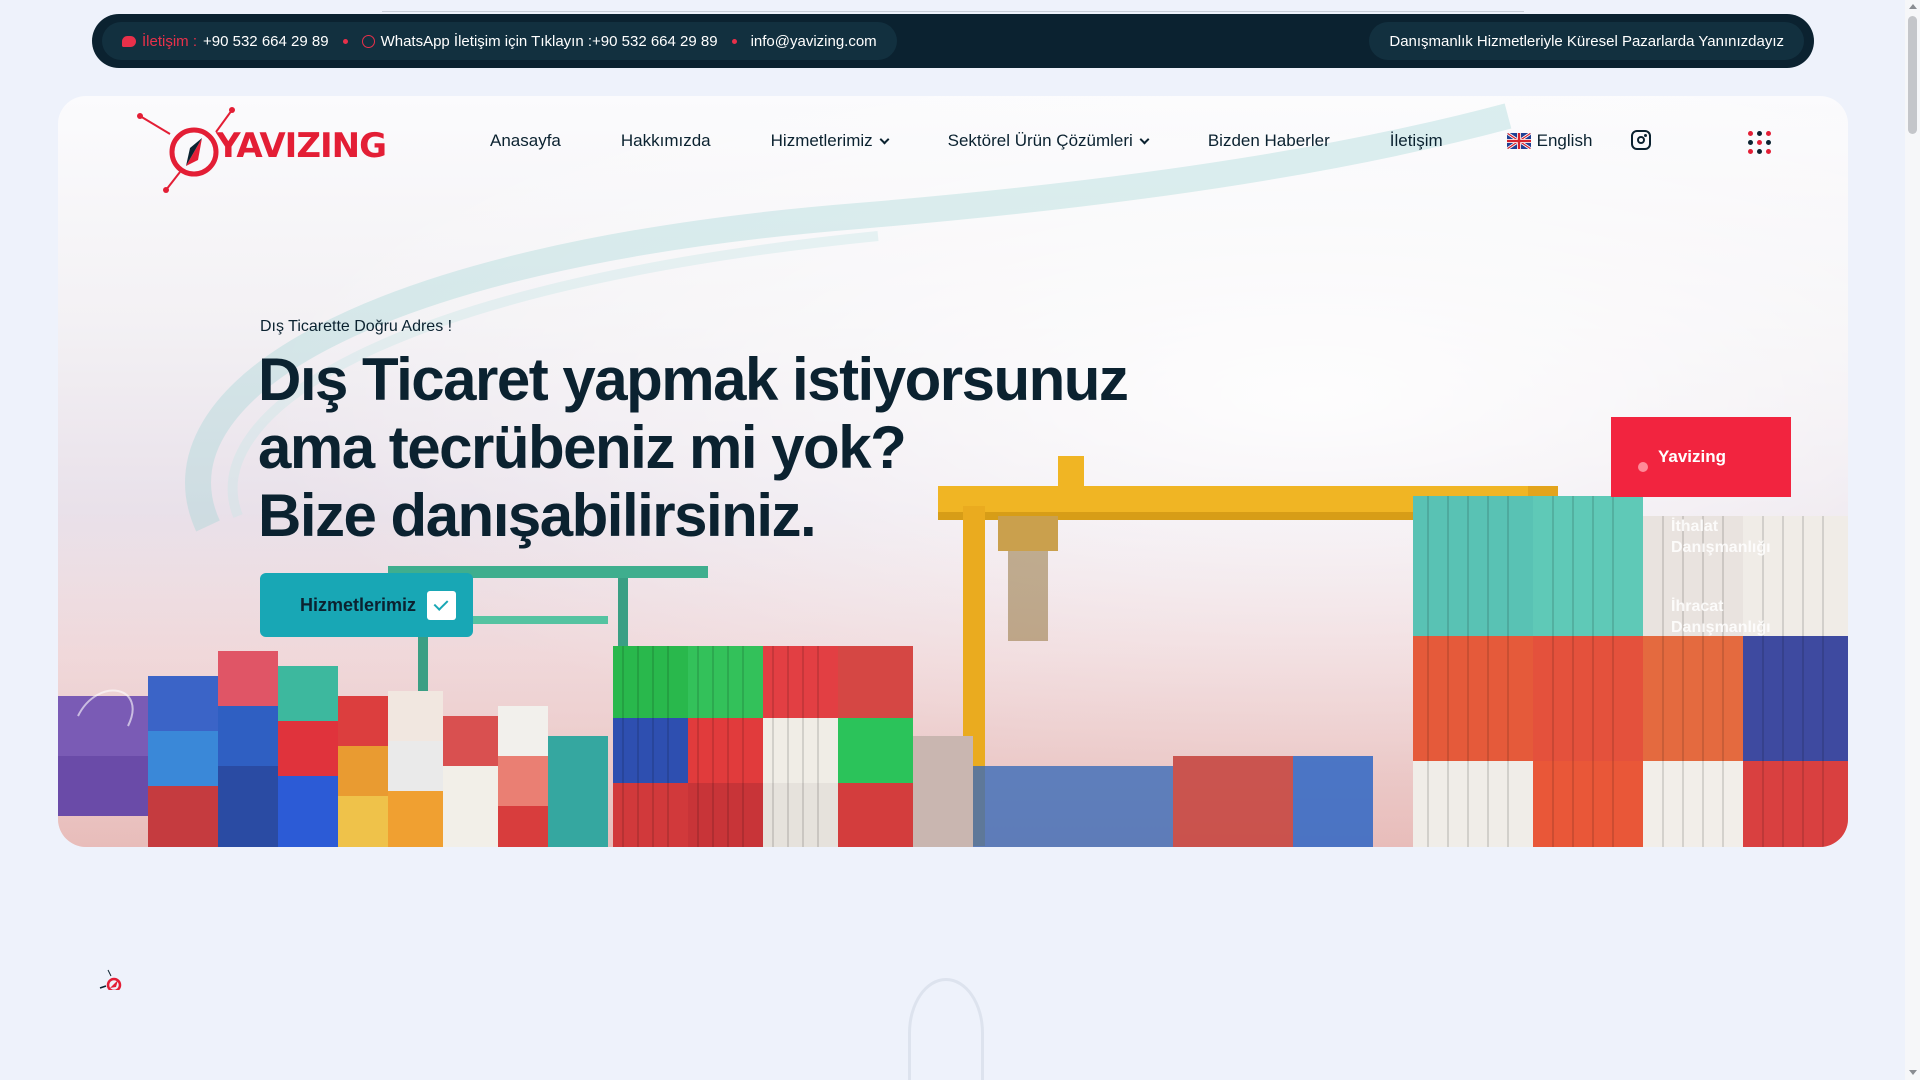 This screenshot has height=1080, width=1920. Describe the element at coordinates (1564, 140) in the screenshot. I see `language-label: English` at that location.